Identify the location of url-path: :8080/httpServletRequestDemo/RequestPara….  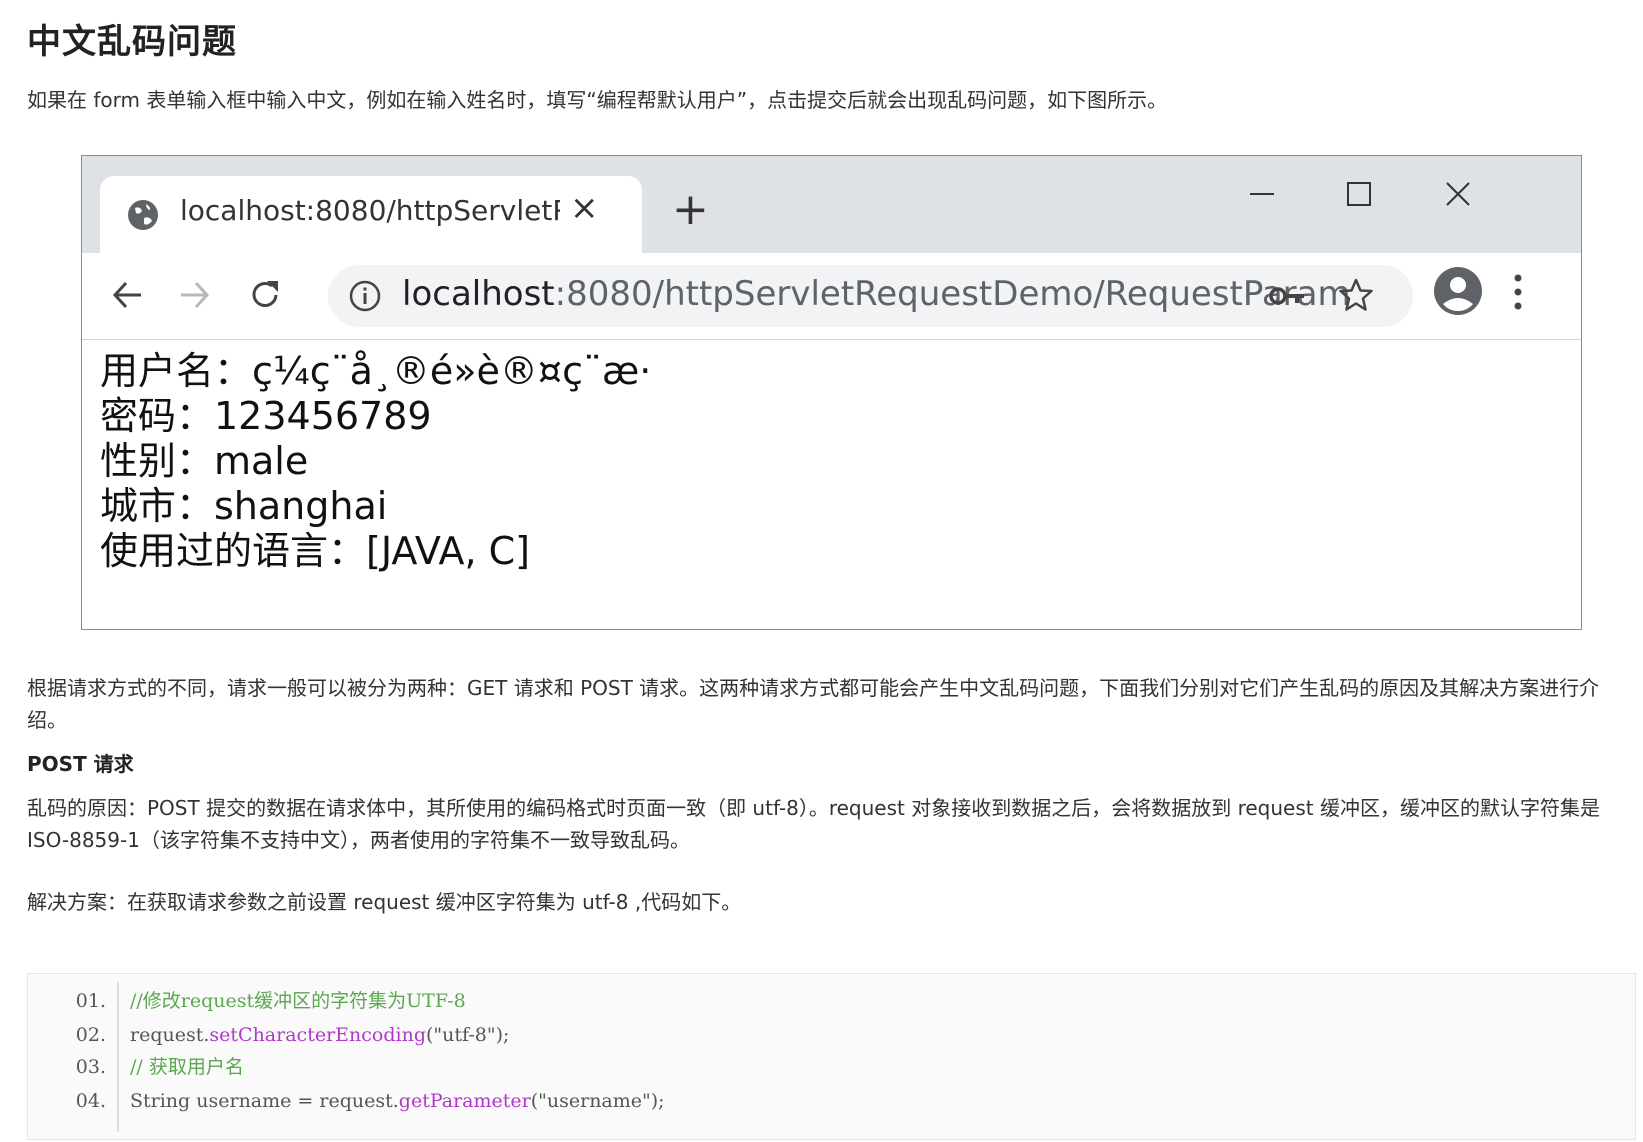
(952, 294).